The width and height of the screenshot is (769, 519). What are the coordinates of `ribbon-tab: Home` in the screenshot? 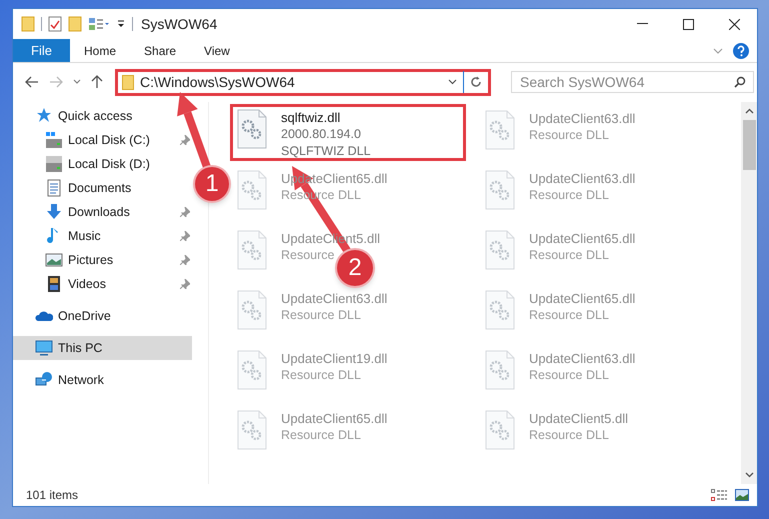 It's located at (100, 50).